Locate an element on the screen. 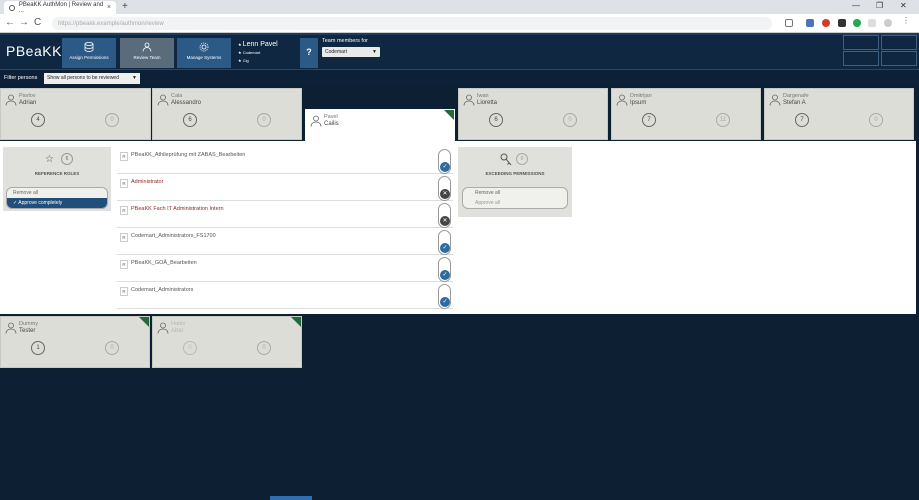  person-first-name: Dummy is located at coordinates (28, 324).